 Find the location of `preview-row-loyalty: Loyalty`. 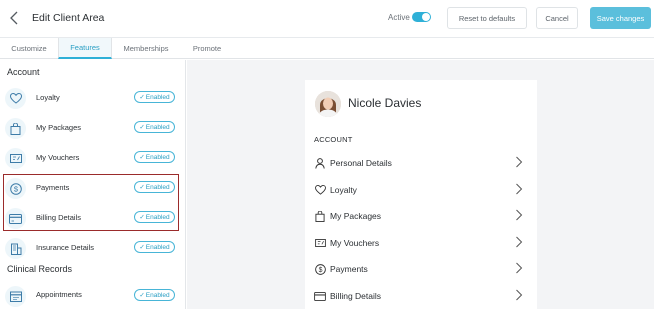

preview-row-loyalty: Loyalty is located at coordinates (421, 190).